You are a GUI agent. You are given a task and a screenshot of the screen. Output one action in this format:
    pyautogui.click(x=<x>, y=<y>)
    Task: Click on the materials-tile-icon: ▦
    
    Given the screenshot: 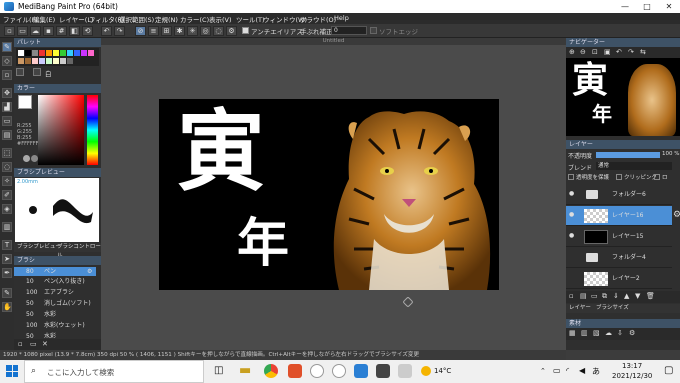 What is the action you would take?
    pyautogui.click(x=572, y=333)
    